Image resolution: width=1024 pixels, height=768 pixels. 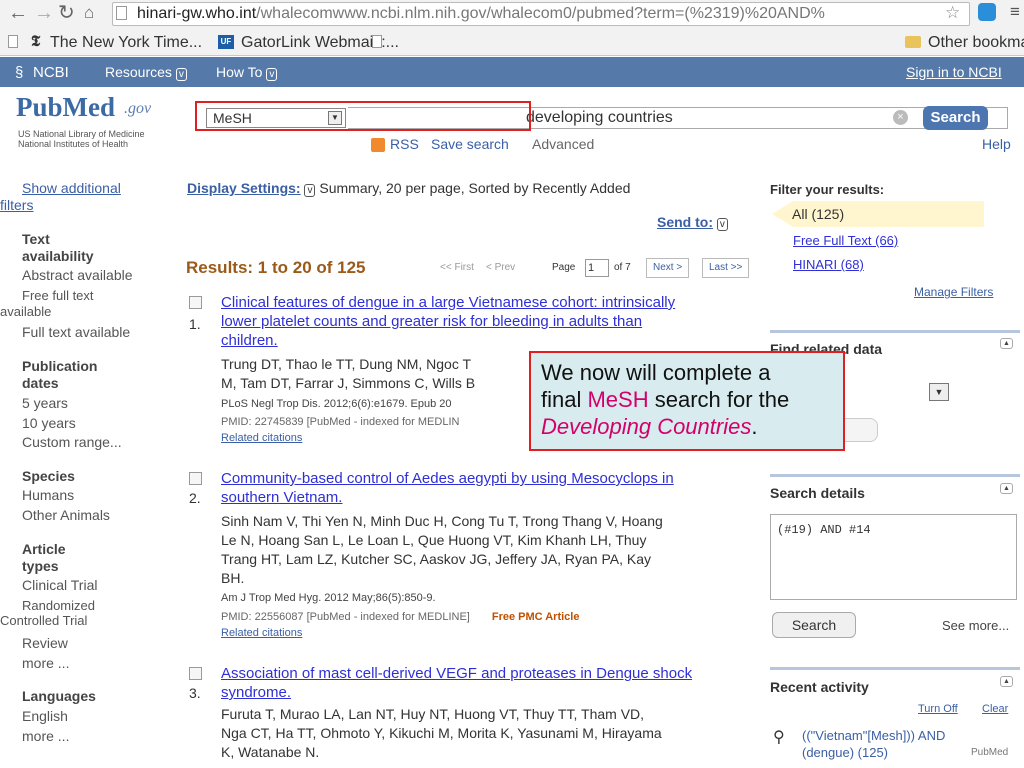 What do you see at coordinates (247, 72) in the screenshot?
I see `howto-menu: How To v` at bounding box center [247, 72].